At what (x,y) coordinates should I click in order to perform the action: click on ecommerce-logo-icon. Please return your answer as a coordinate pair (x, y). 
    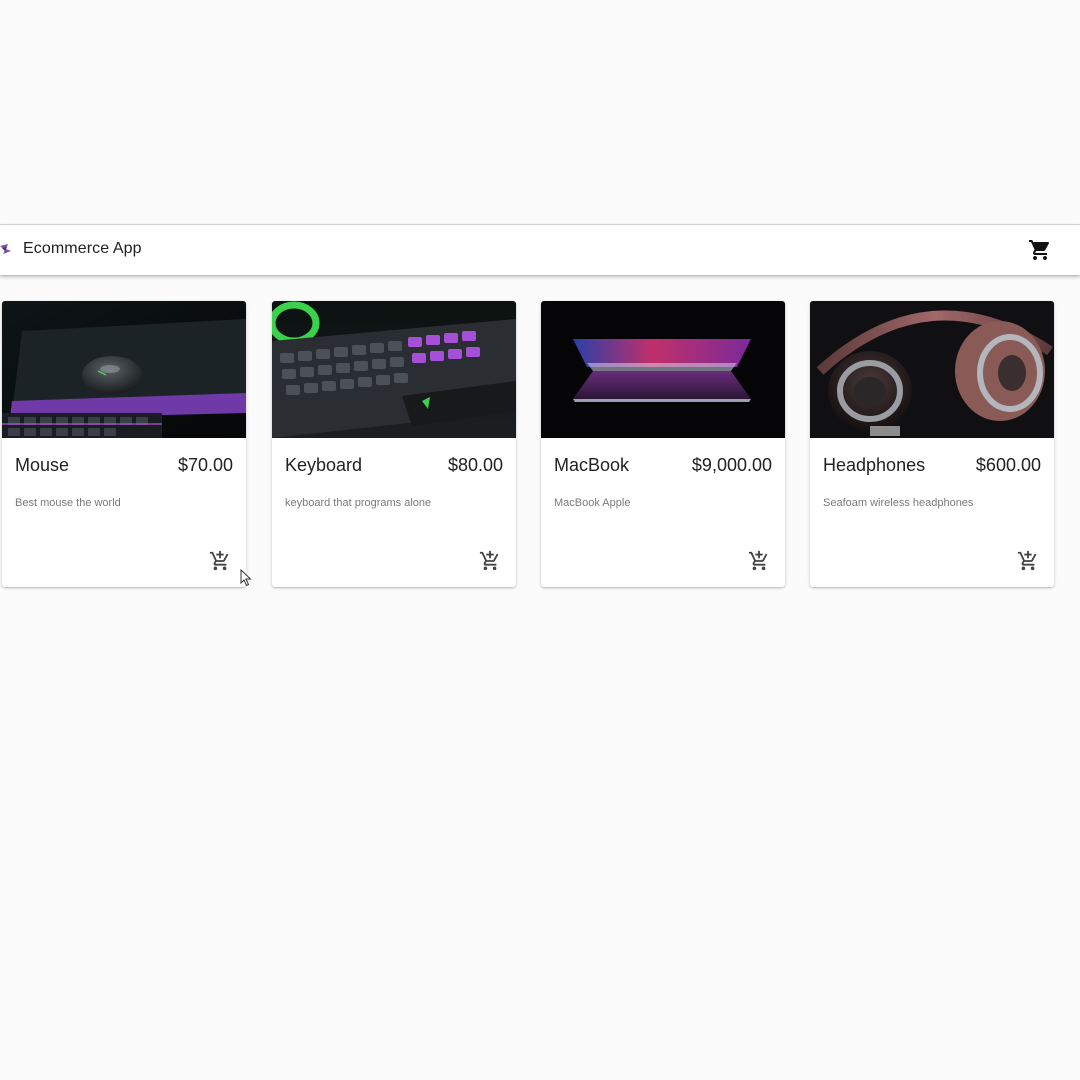
    Looking at the image, I should click on (6, 249).